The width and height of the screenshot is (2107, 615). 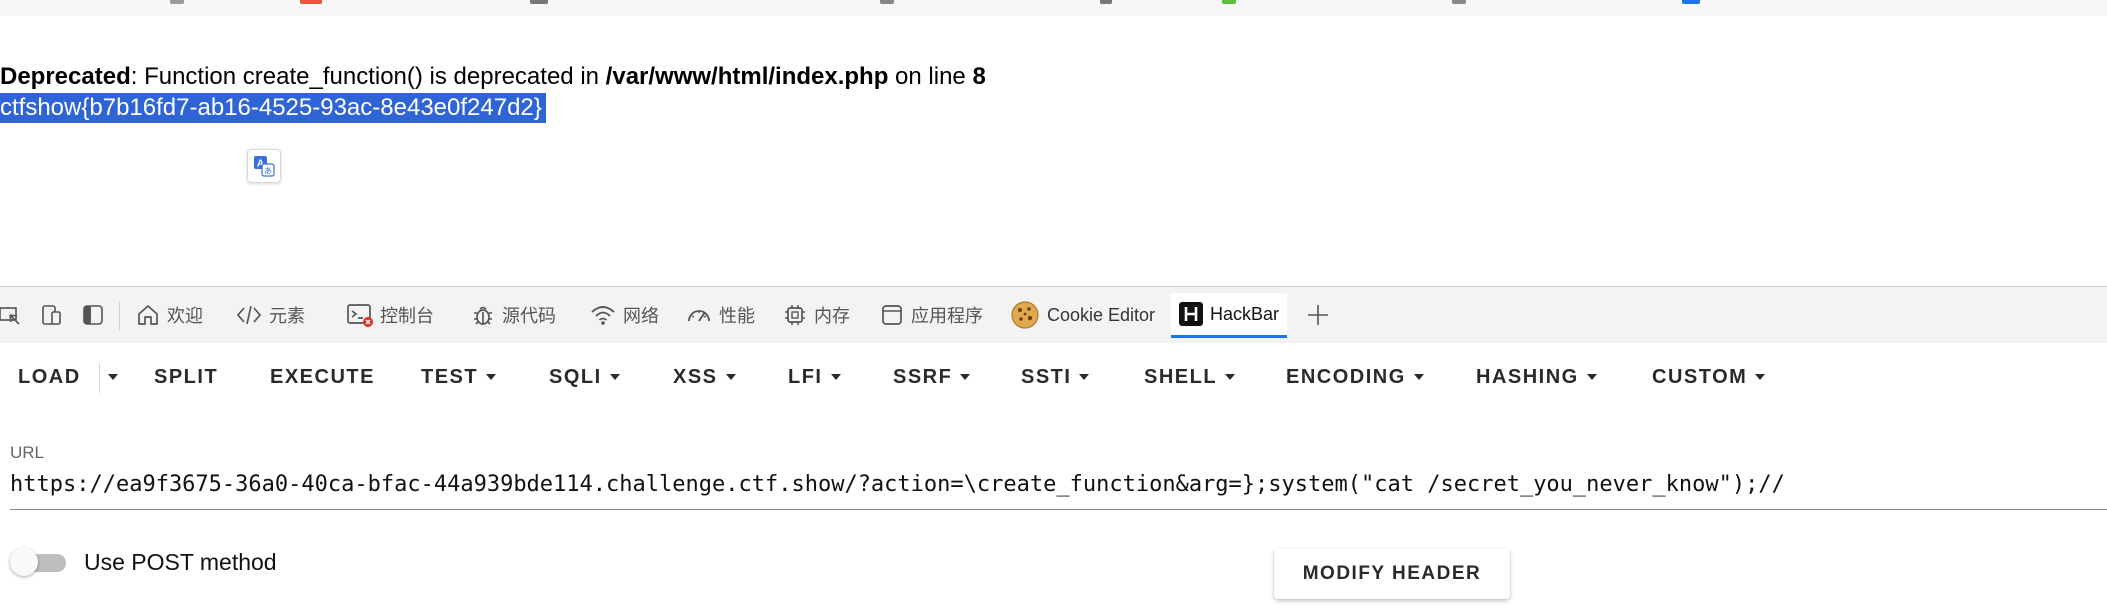 I want to click on load-dropdown-icon, so click(x=113, y=377).